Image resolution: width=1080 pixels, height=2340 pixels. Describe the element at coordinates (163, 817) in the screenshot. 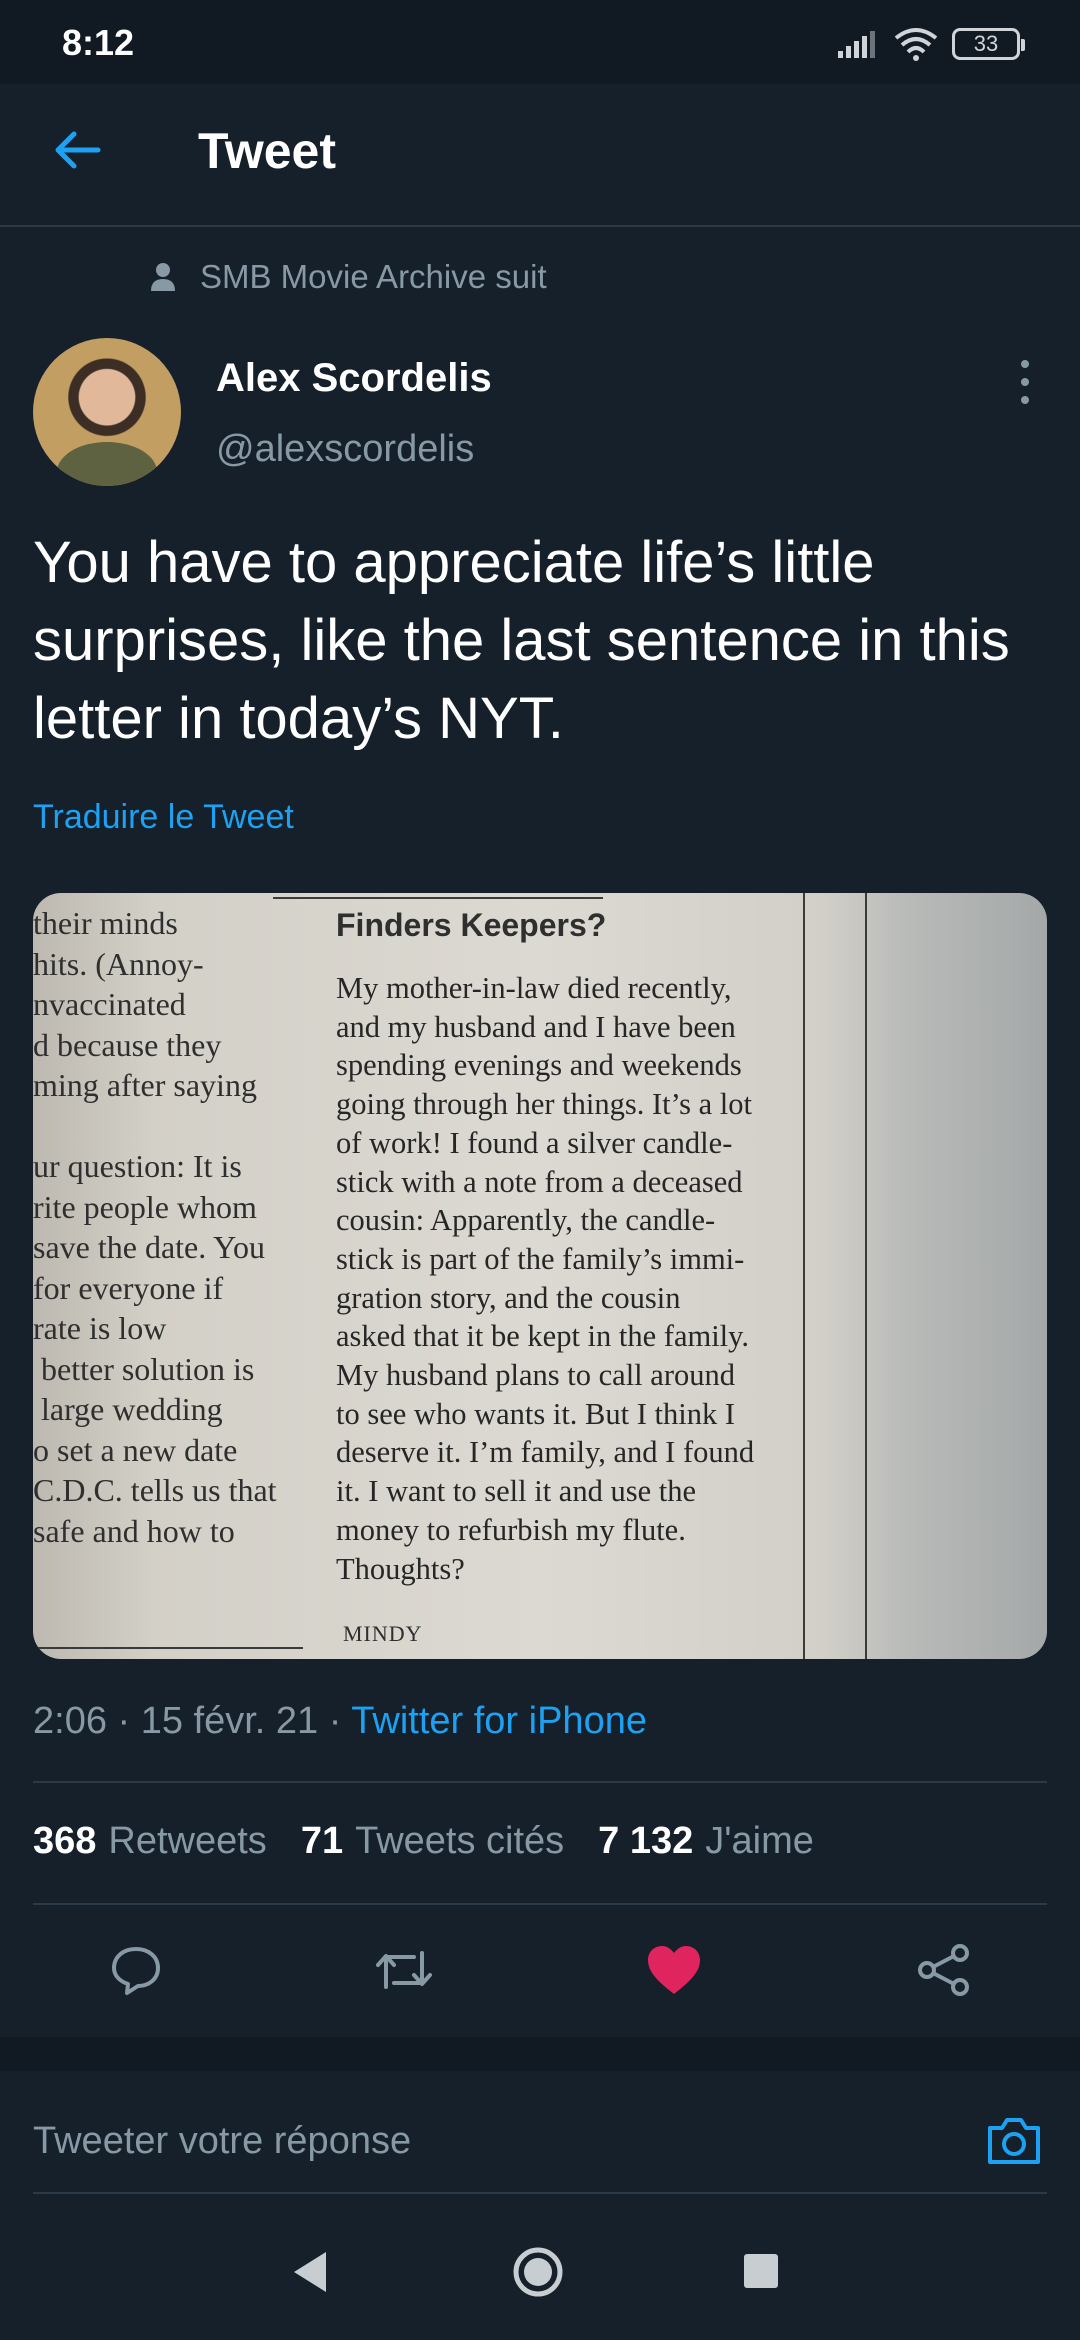

I see `translate-link: Traduire le Tweet` at that location.